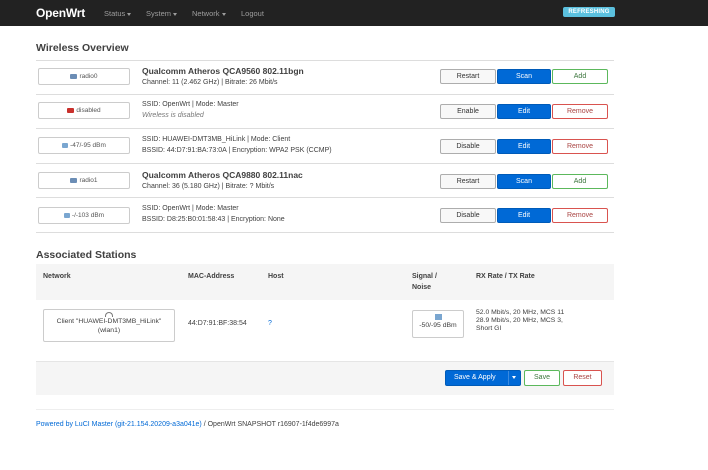 This screenshot has height=470, width=708. I want to click on radio0-badge: radio0, so click(84, 76).